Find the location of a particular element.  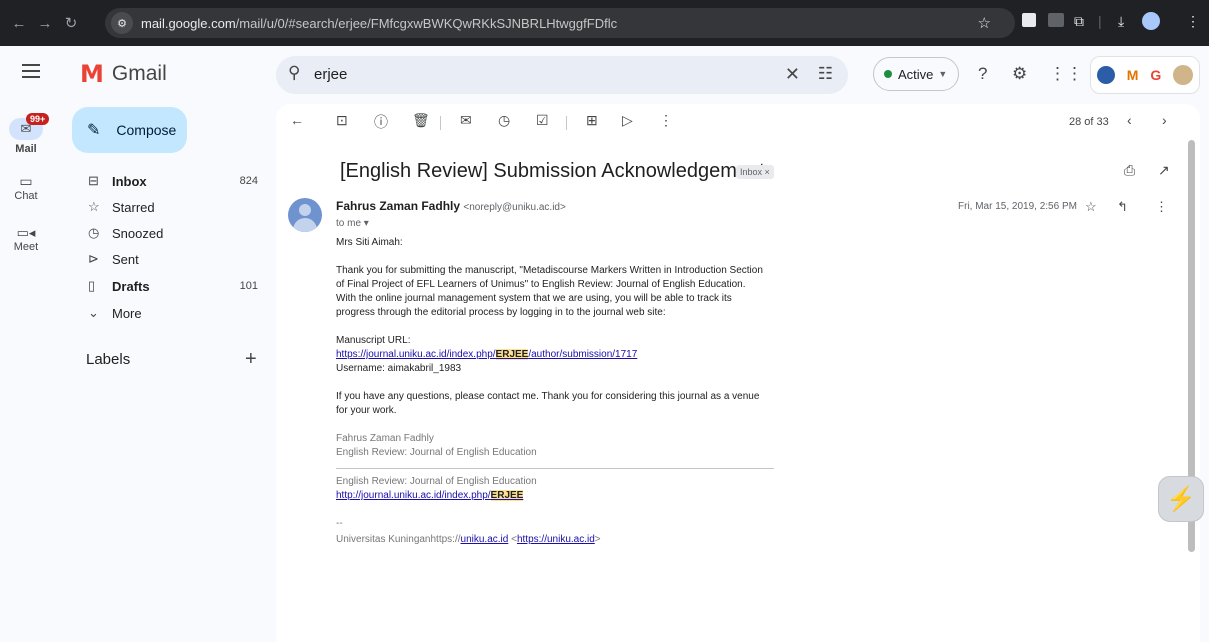

back-to-search-icon: ← is located at coordinates (297, 120).